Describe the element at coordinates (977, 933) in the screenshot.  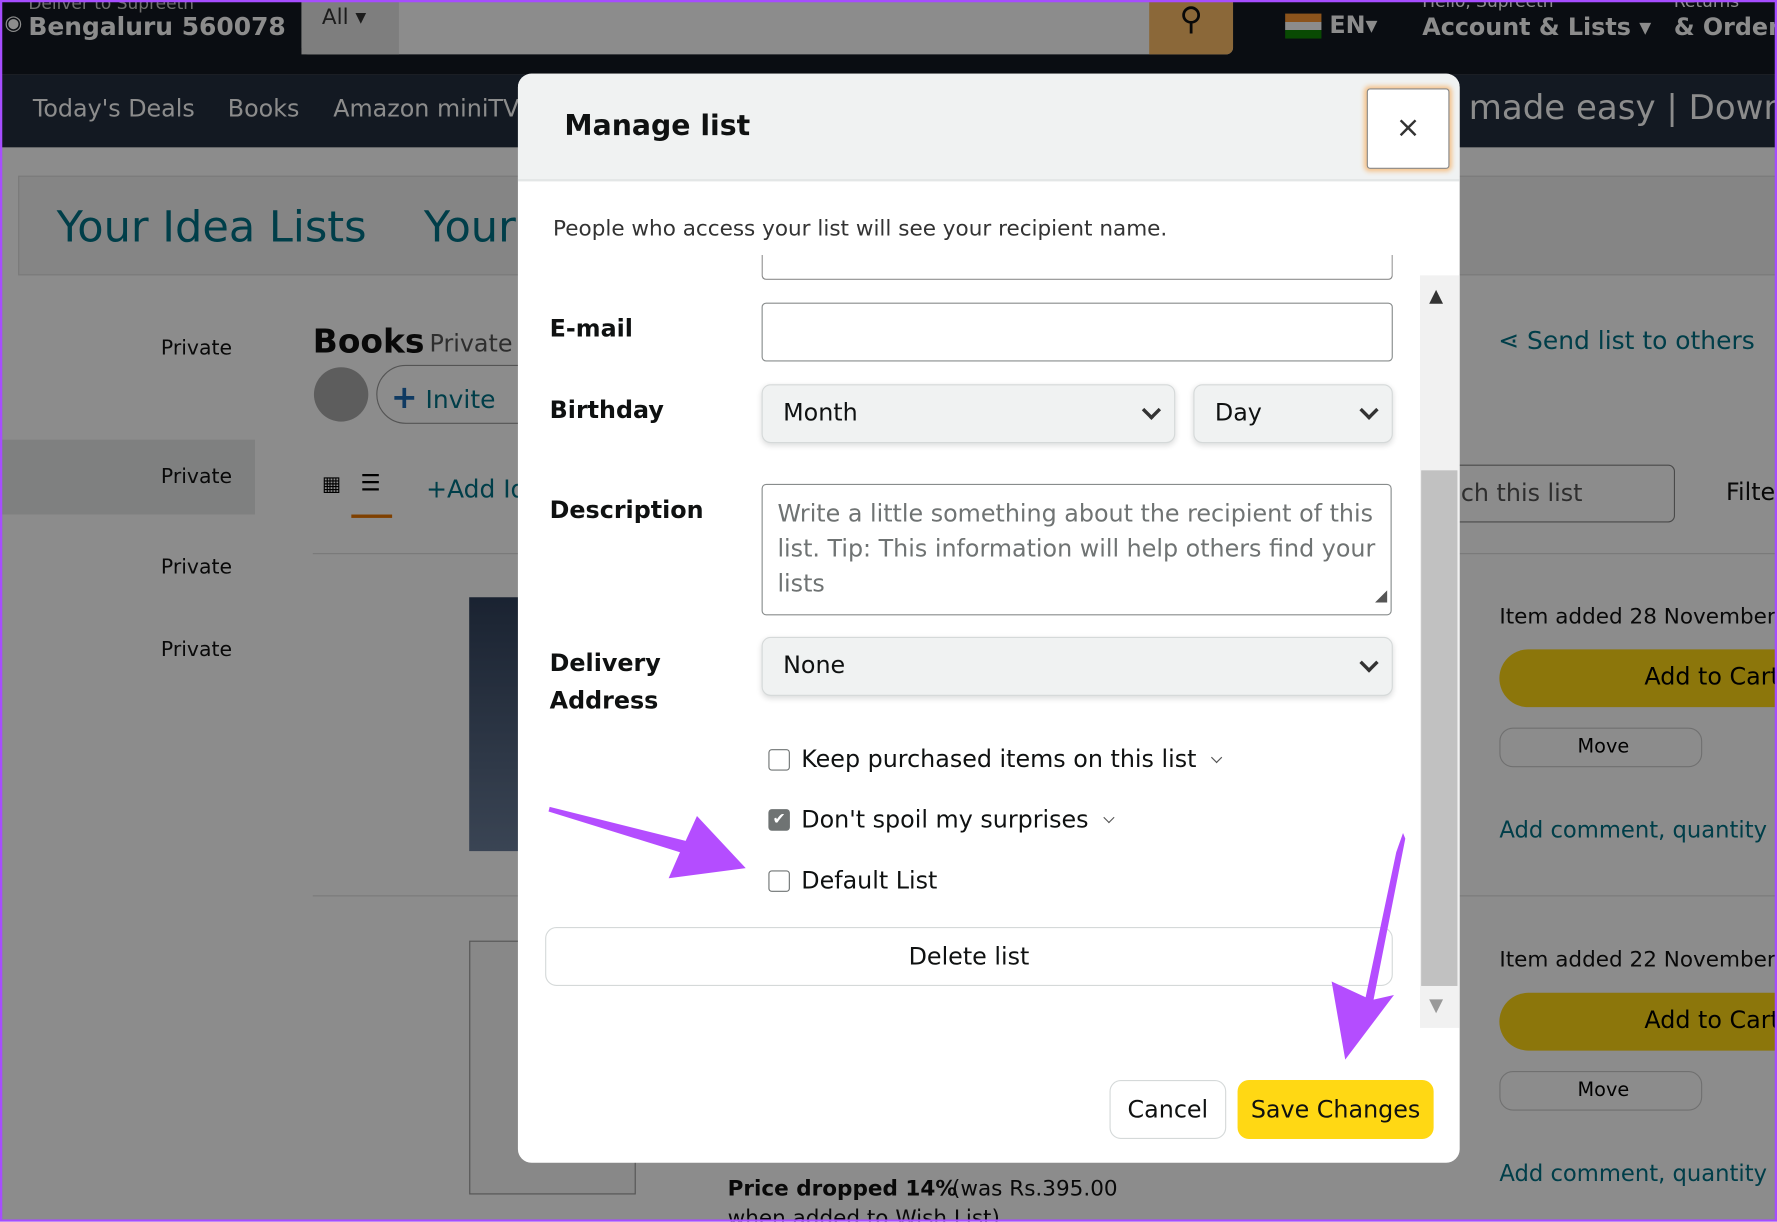
I see `annotation-arrows` at that location.